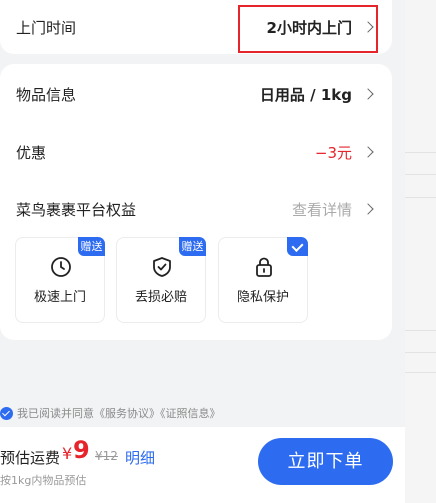 This screenshot has width=436, height=503. Describe the element at coordinates (308, 29) in the screenshot. I see `highlight-box` at that location.